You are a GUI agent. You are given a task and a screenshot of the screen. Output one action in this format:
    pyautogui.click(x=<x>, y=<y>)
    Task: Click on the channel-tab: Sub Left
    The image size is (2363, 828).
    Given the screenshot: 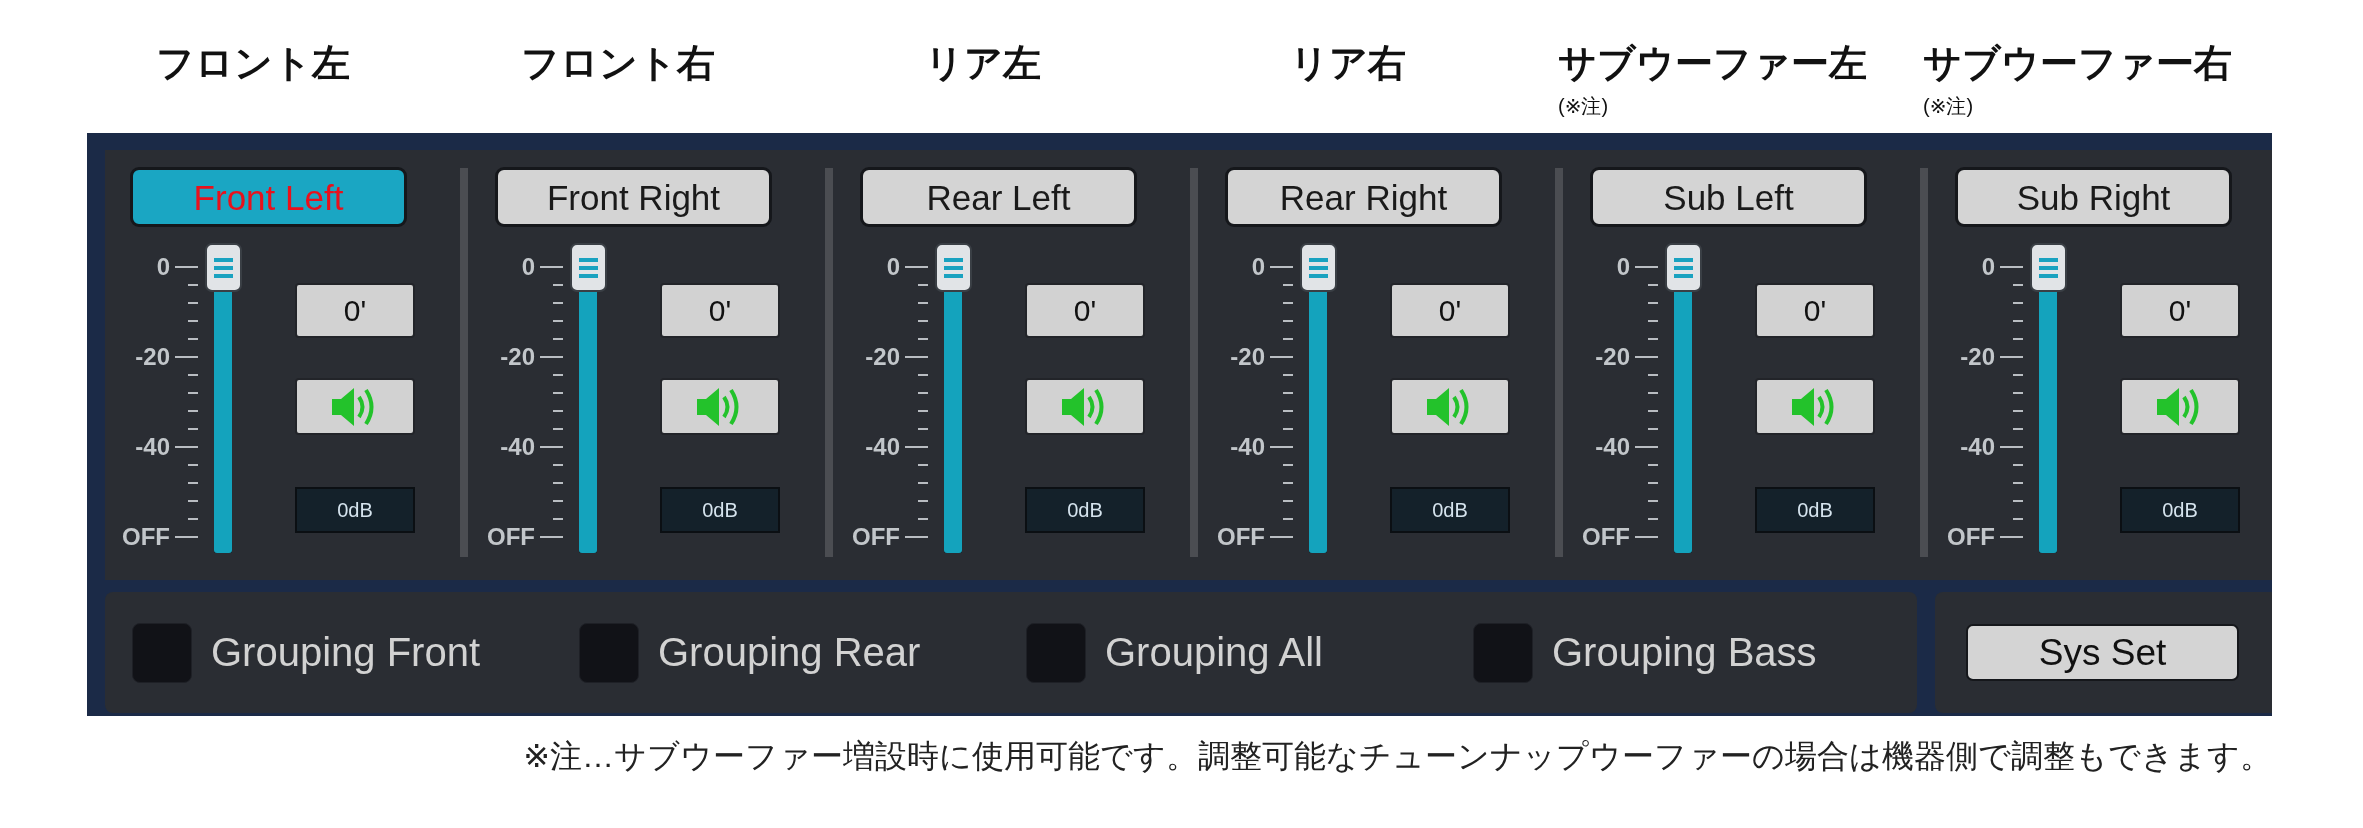 What is the action you would take?
    pyautogui.click(x=1728, y=197)
    